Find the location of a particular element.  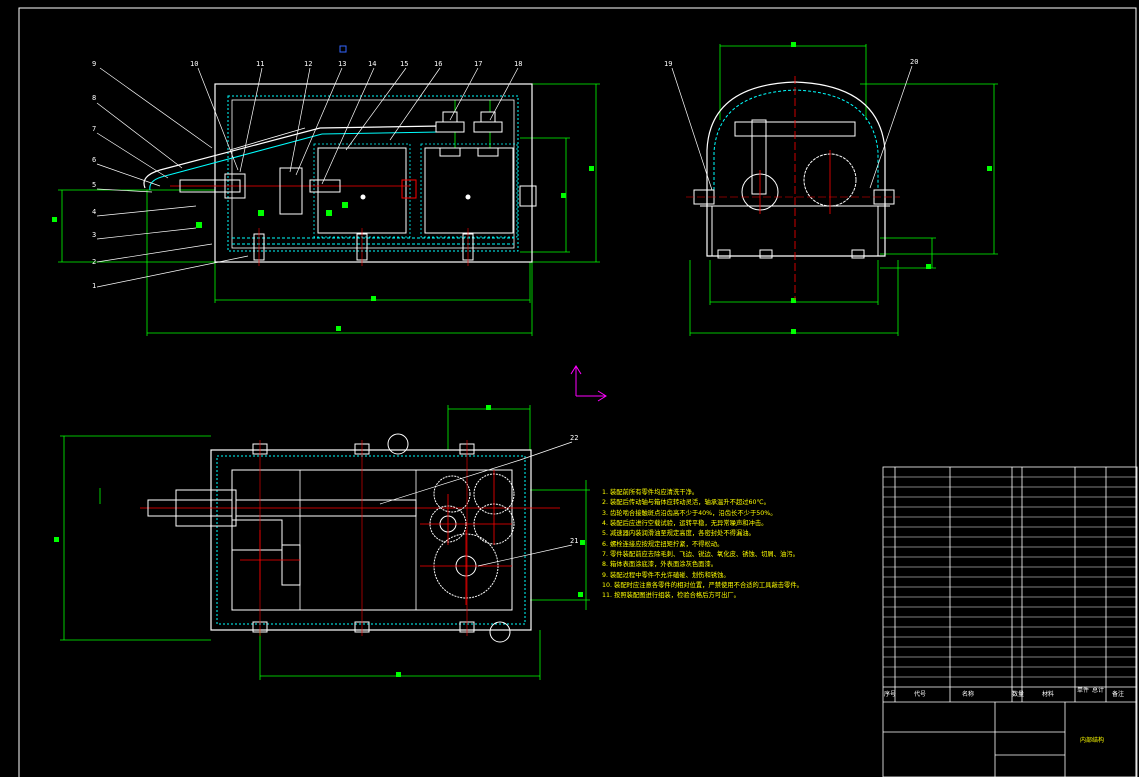

balloon-1: 1 is located at coordinates (94, 286).